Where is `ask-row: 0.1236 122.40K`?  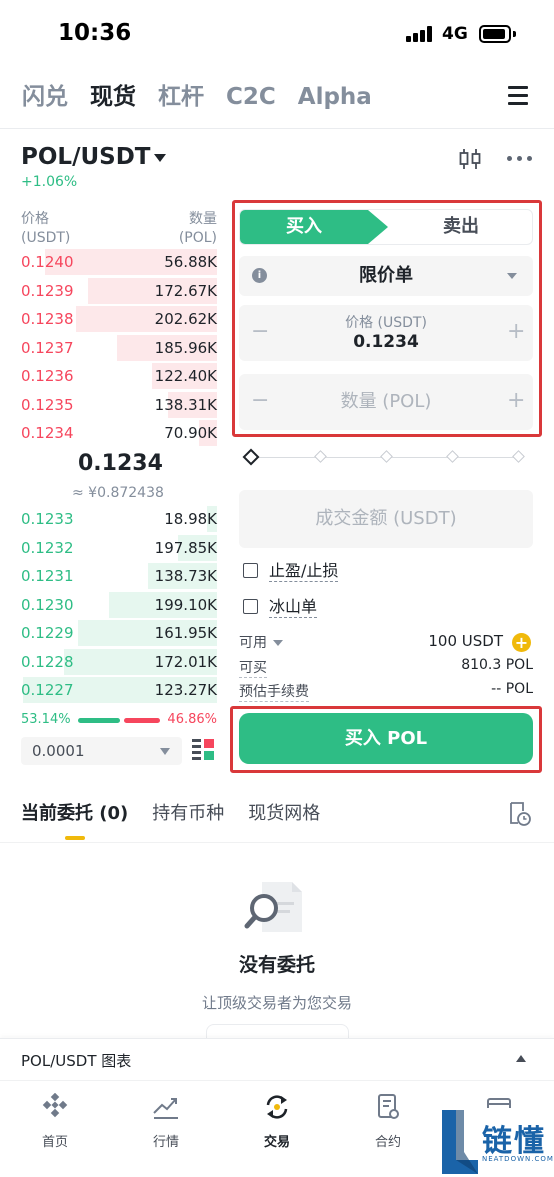 ask-row: 0.1236 122.40K is located at coordinates (119, 376).